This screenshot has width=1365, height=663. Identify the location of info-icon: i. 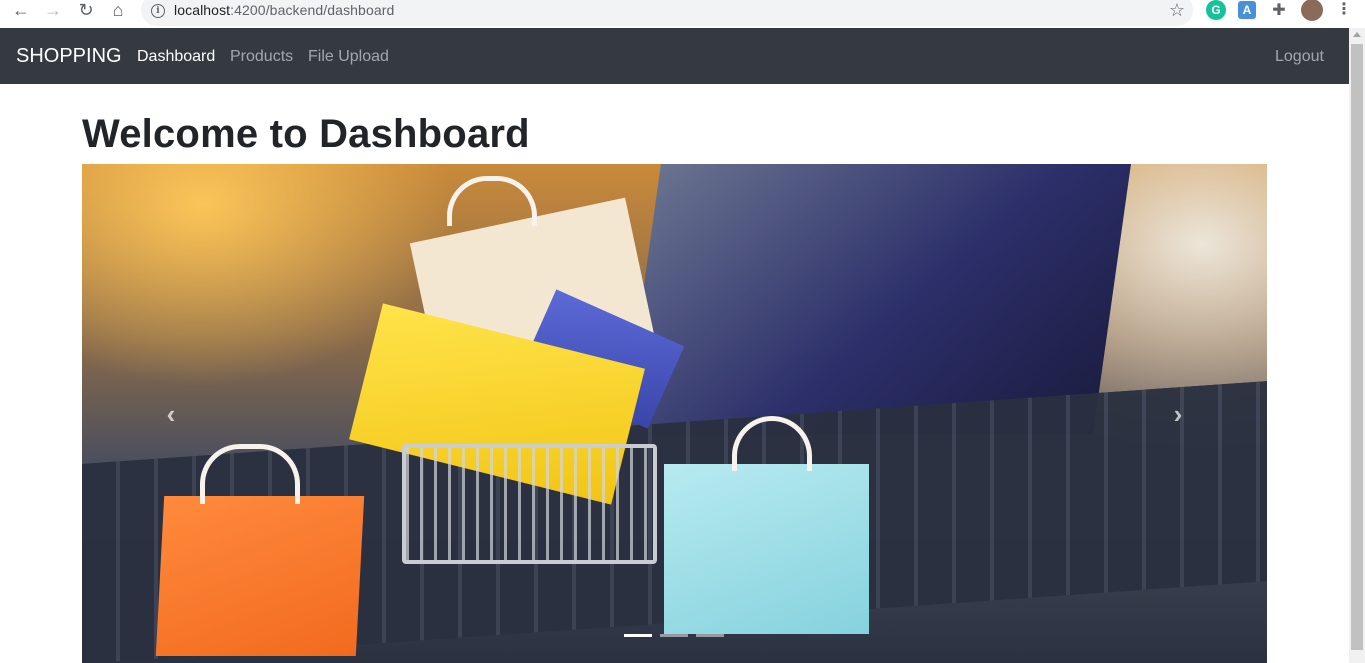
(158, 11).